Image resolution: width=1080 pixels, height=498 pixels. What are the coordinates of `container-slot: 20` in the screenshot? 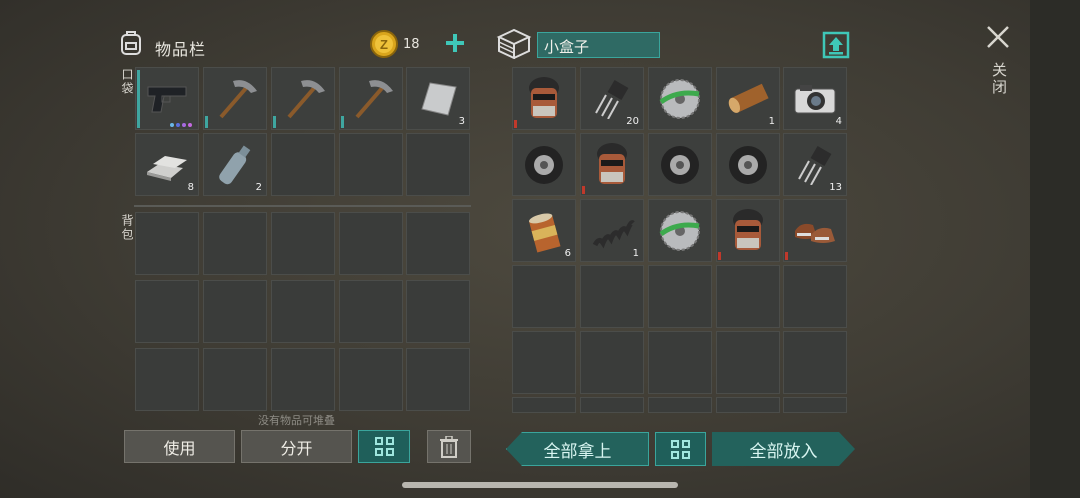 It's located at (612, 98).